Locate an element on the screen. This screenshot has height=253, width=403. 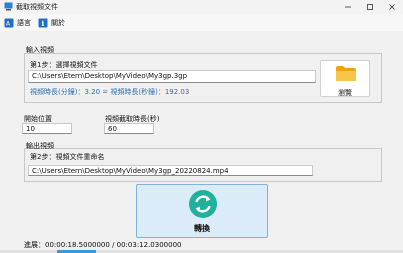
info-icon: i is located at coordinates (43, 23).